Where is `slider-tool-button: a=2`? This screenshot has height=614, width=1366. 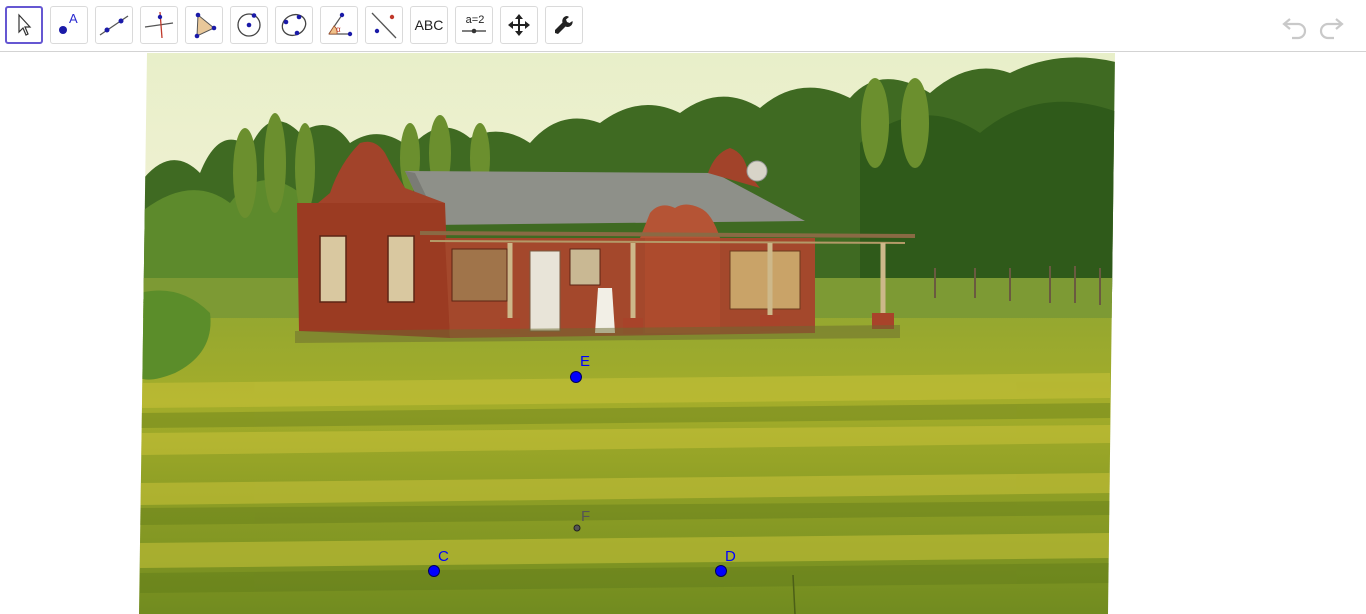 slider-tool-button: a=2 is located at coordinates (474, 25).